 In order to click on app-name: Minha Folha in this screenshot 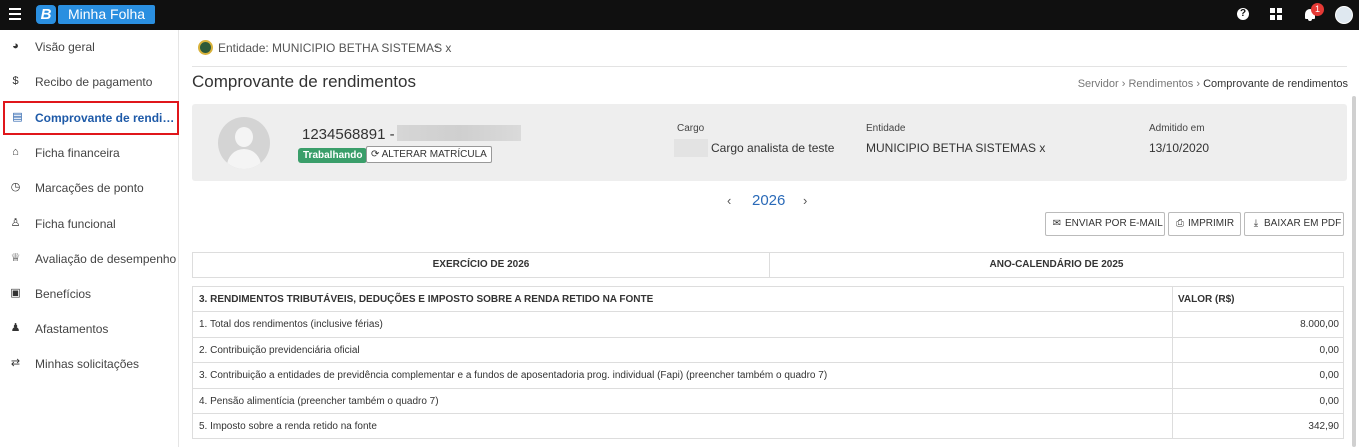, I will do `click(107, 14)`.